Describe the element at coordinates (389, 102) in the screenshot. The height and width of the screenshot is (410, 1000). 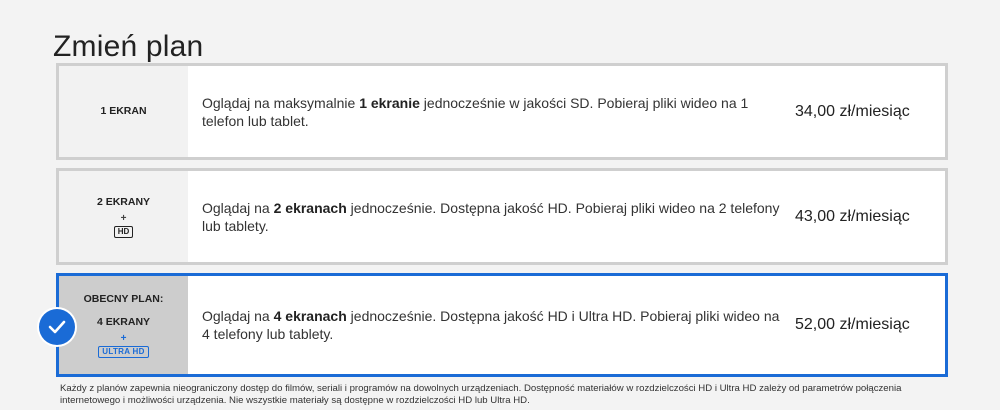
I see `plan-desc-bold: 1 ekranie` at that location.